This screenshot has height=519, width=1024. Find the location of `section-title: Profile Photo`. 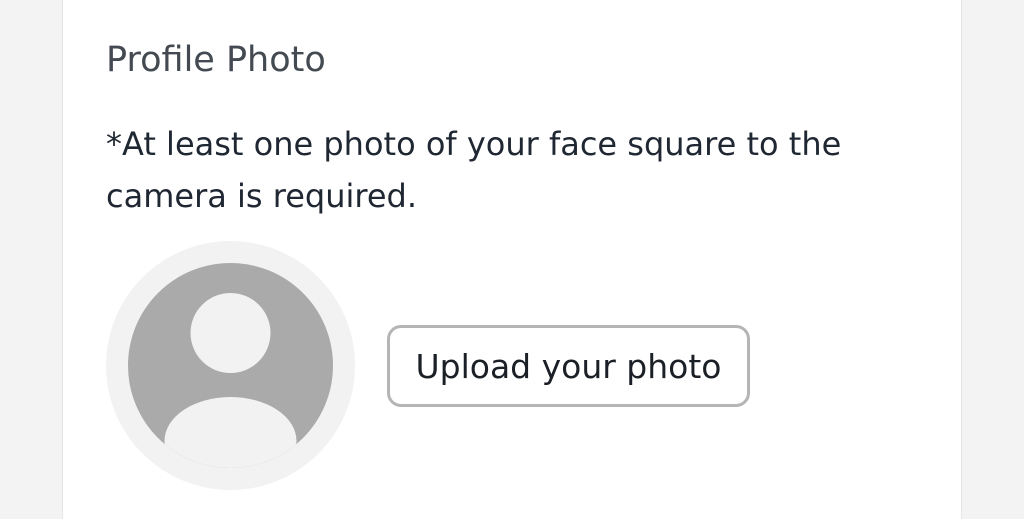

section-title: Profile Photo is located at coordinates (216, 60).